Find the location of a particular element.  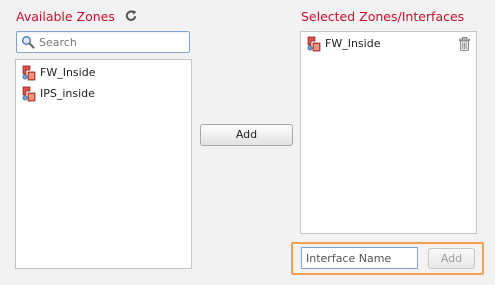

trash-icon is located at coordinates (464, 44).